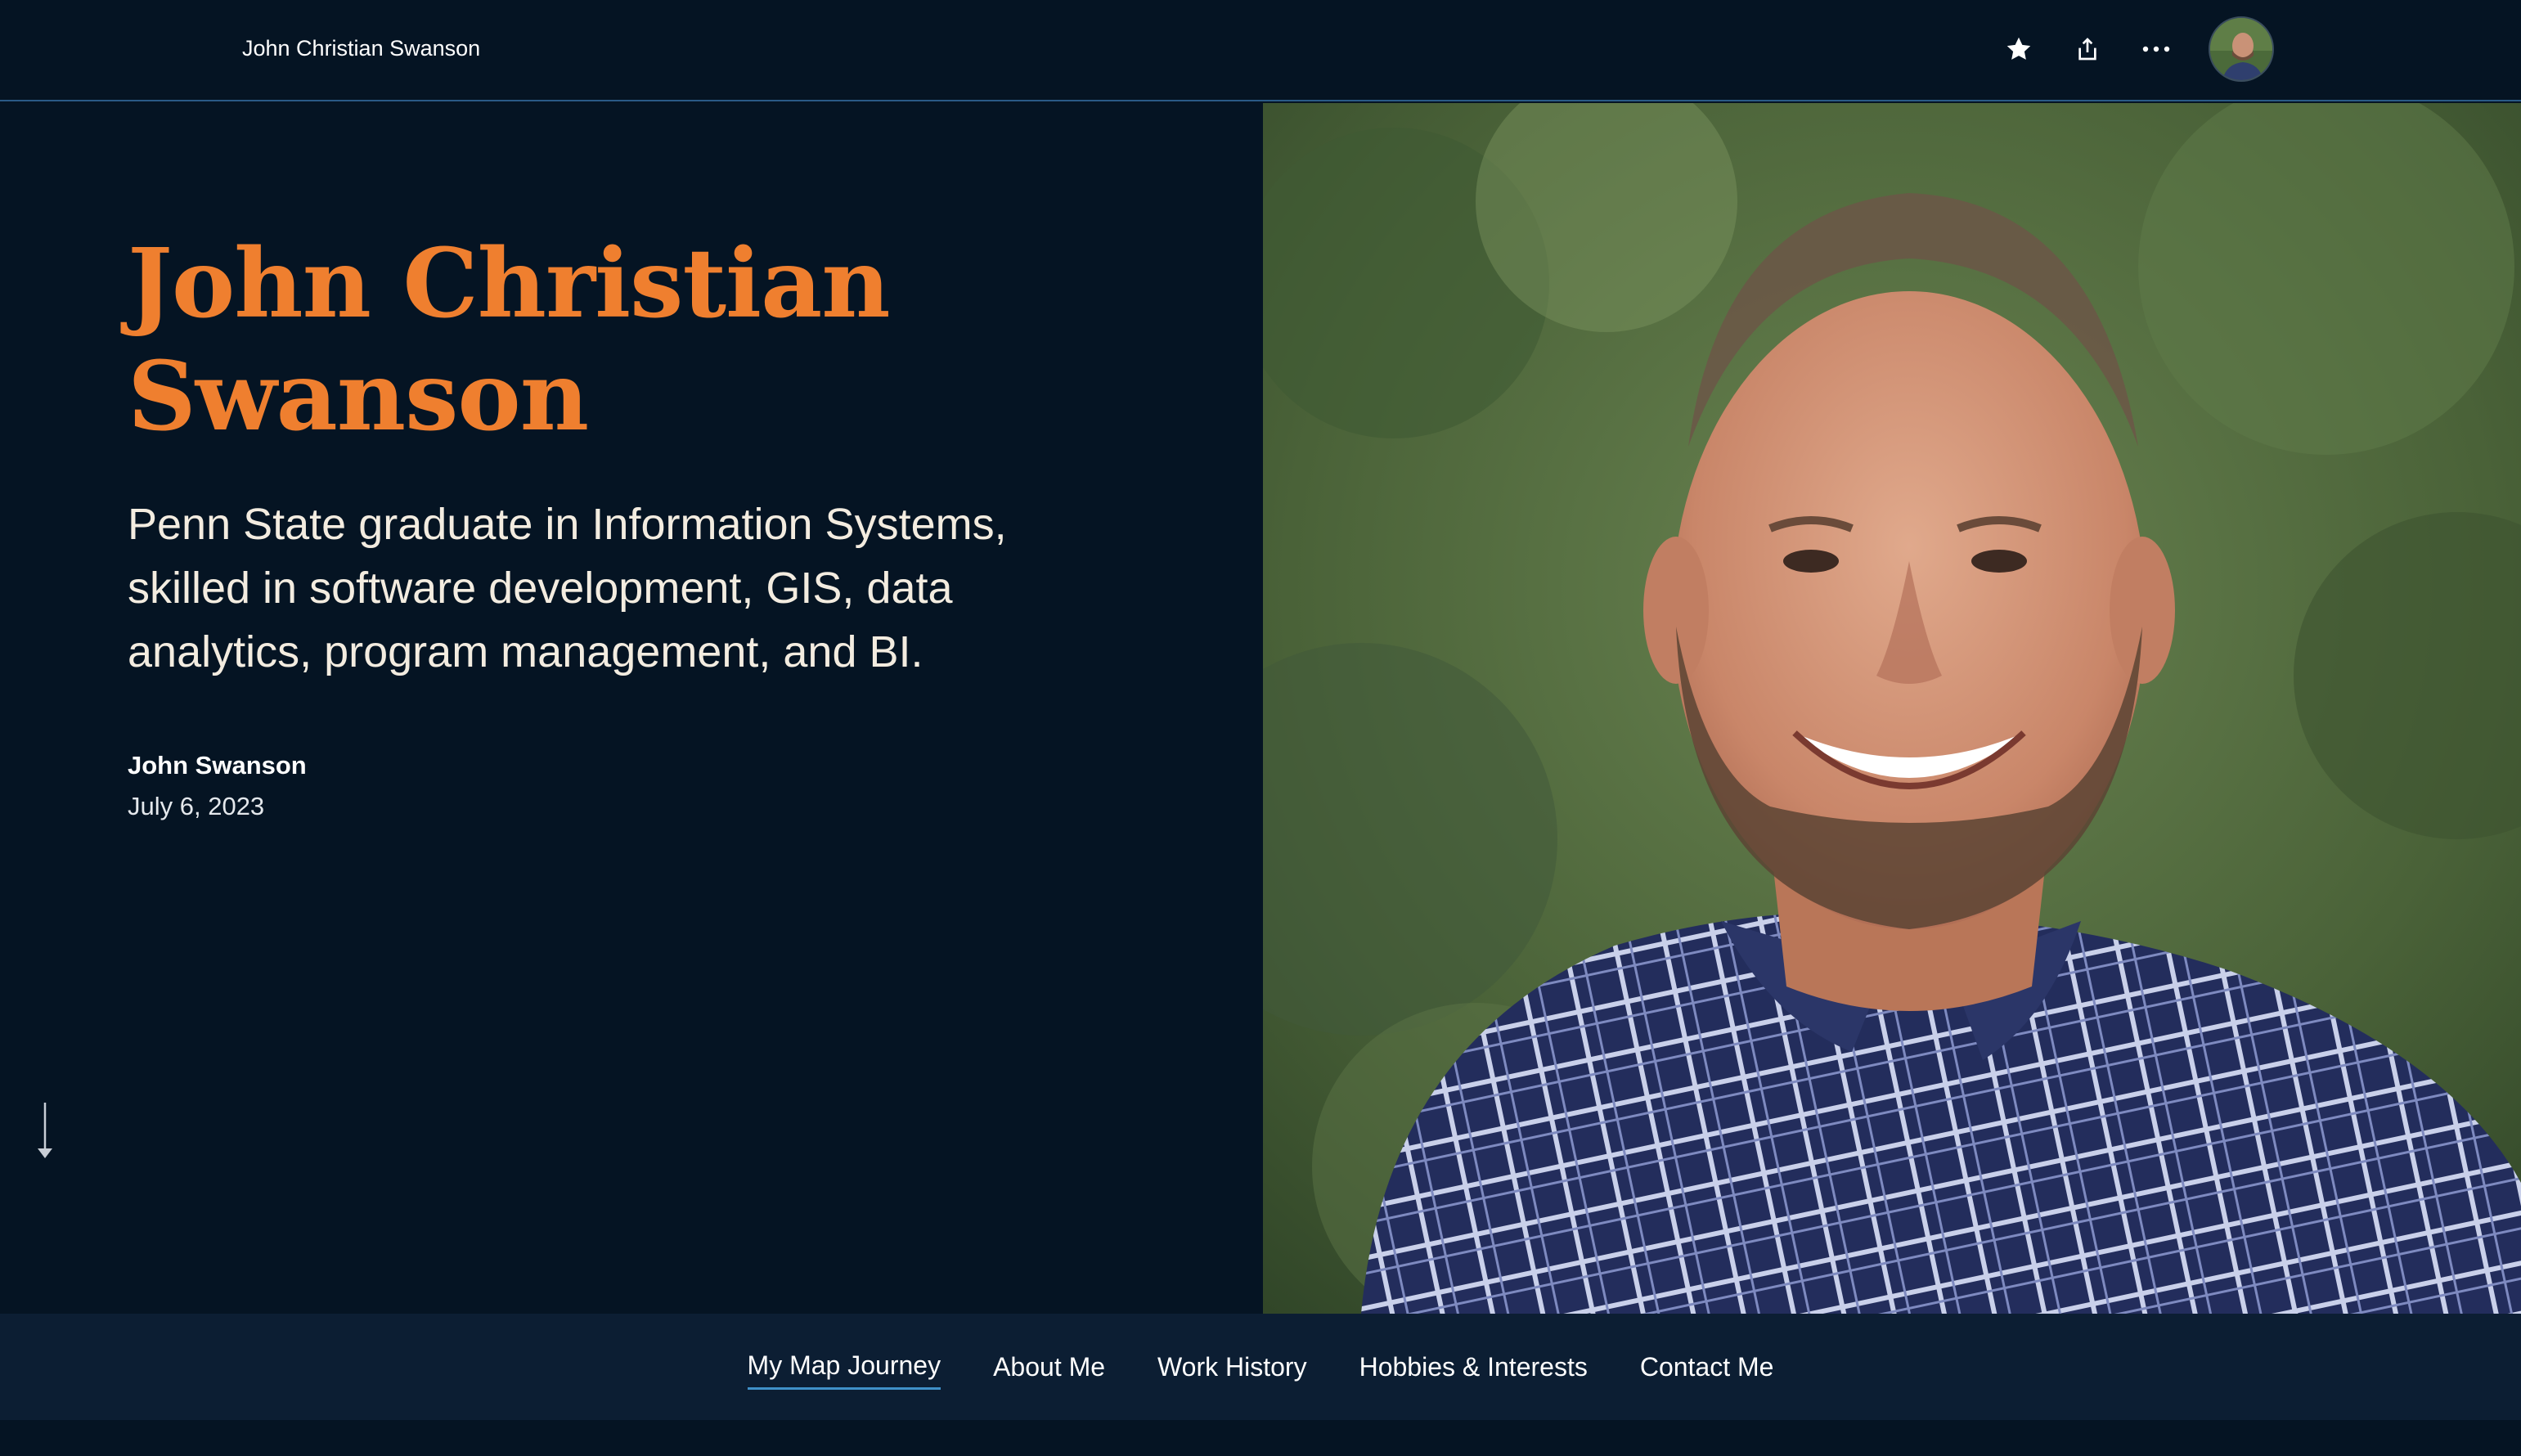 This screenshot has height=1456, width=2521. What do you see at coordinates (2019, 49) in the screenshot?
I see `star-icon` at bounding box center [2019, 49].